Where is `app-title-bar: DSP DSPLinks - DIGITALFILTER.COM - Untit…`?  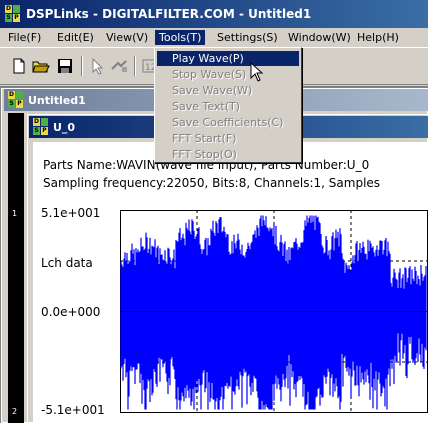 app-title-bar: DSP DSPLinks - DIGITALFILTER.COM - Untit… is located at coordinates (214, 14).